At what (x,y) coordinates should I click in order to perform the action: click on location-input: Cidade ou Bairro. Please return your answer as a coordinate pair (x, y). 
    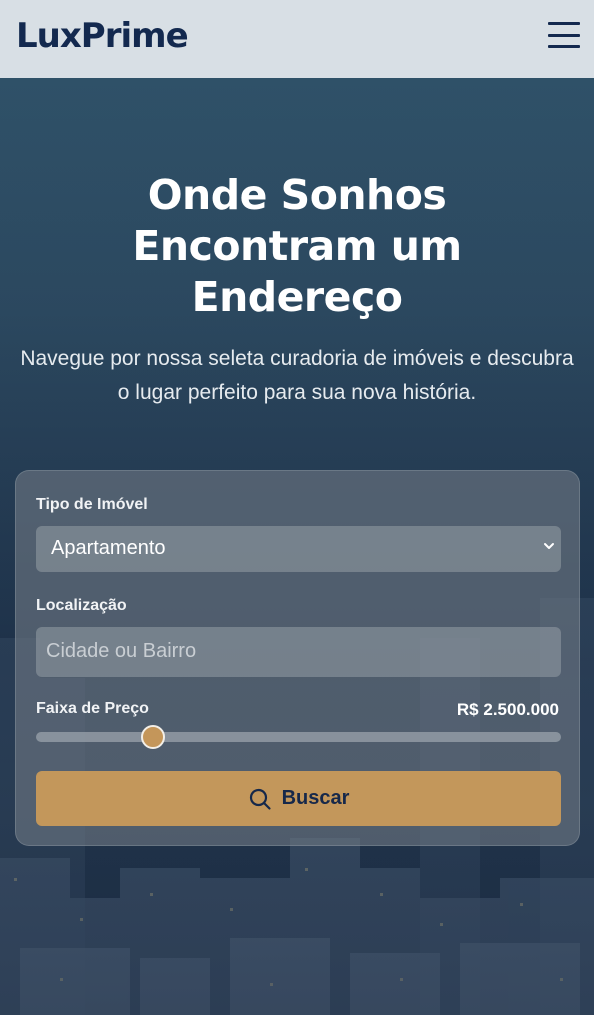
    Looking at the image, I should click on (298, 652).